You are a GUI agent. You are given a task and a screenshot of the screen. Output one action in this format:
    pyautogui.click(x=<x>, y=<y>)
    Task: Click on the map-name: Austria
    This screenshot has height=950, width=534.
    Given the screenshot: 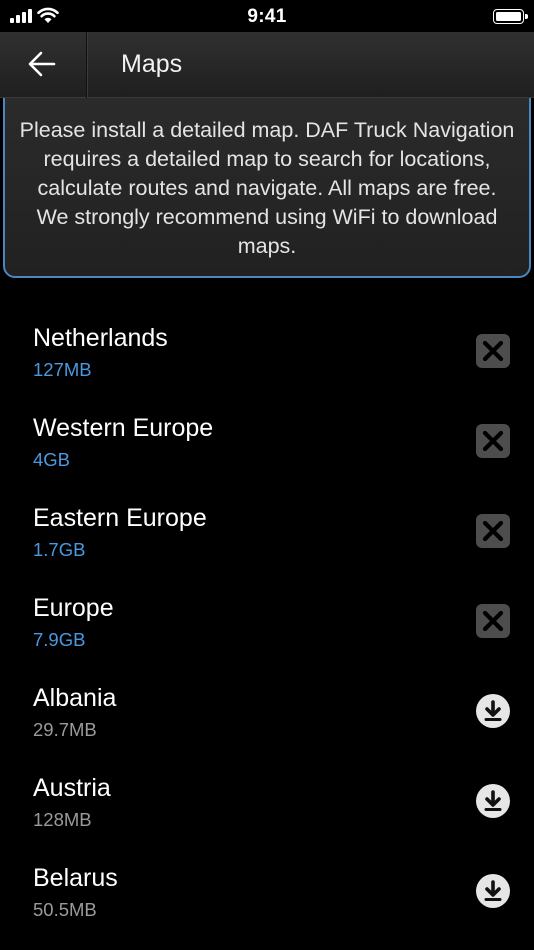 What is the action you would take?
    pyautogui.click(x=72, y=788)
    